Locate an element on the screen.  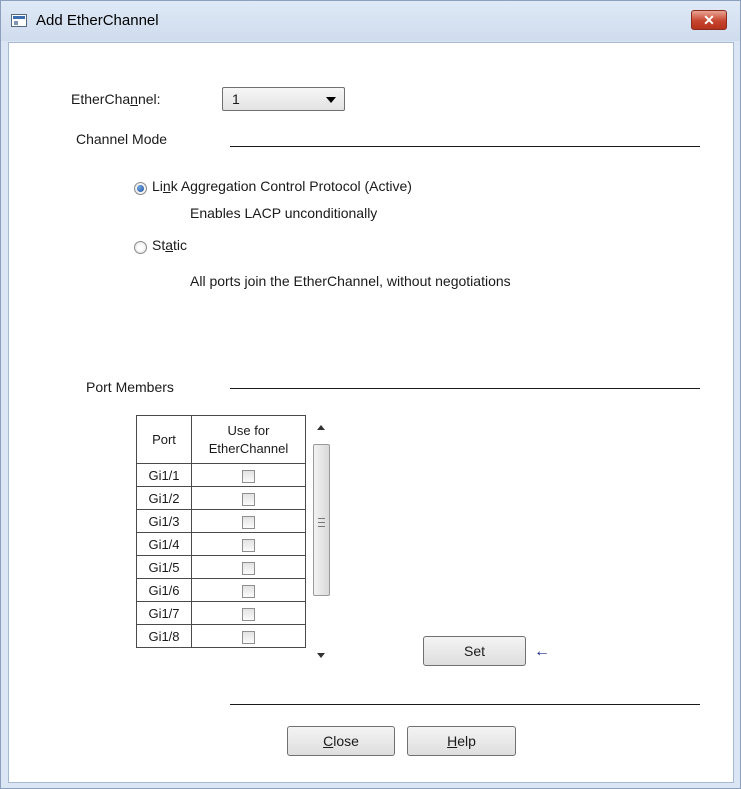
left-arrow-icon: ← is located at coordinates (542, 651).